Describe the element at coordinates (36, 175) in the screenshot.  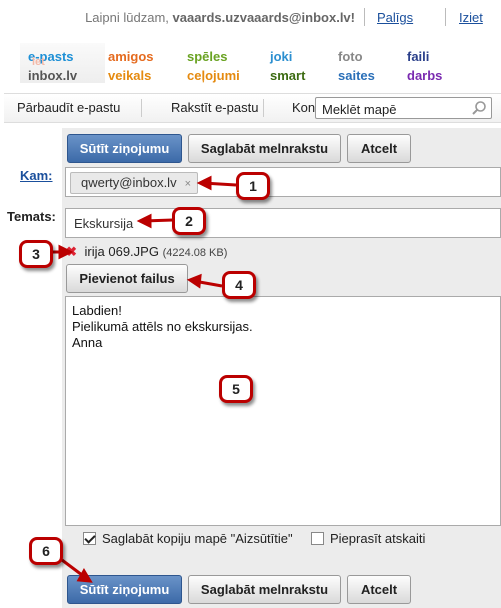
I see `to-label-link: Kam:` at that location.